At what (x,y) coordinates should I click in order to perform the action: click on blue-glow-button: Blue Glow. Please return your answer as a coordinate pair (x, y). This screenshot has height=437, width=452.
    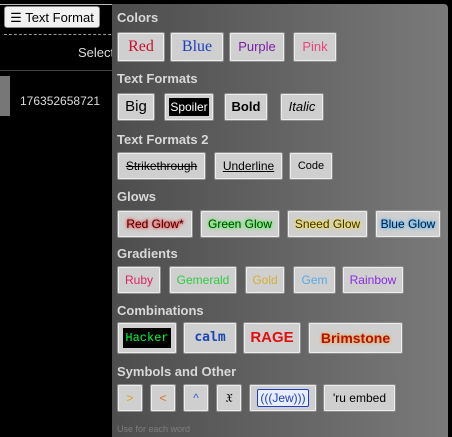
    Looking at the image, I should click on (408, 224).